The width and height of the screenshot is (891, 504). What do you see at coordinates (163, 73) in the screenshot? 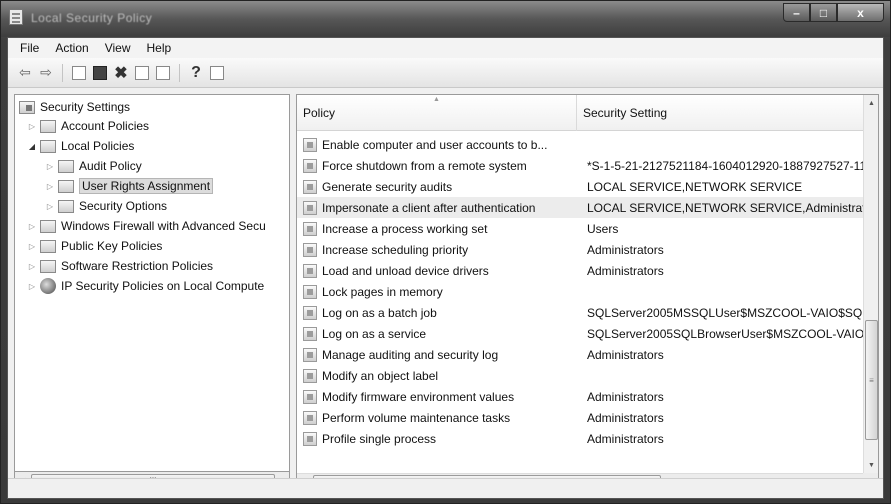
I see `export-list-icon` at bounding box center [163, 73].